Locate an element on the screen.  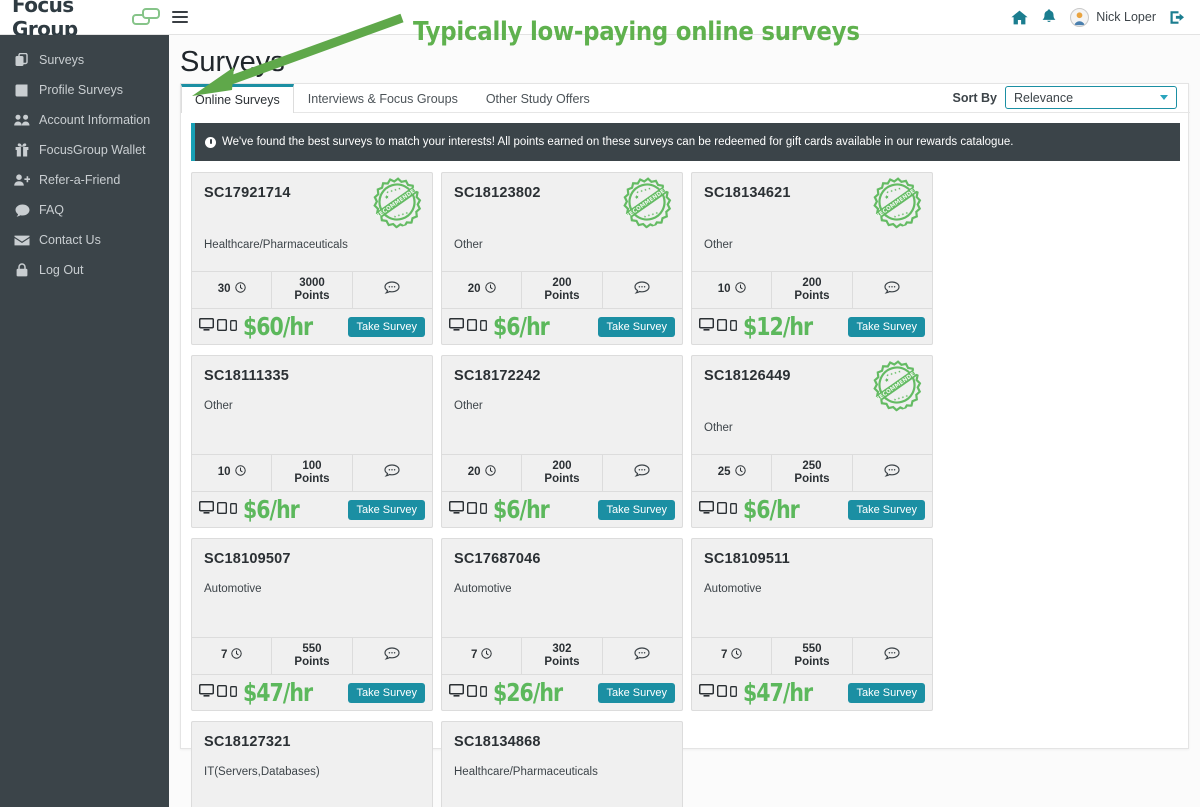
survey-id: SC18134868 is located at coordinates (497, 742).